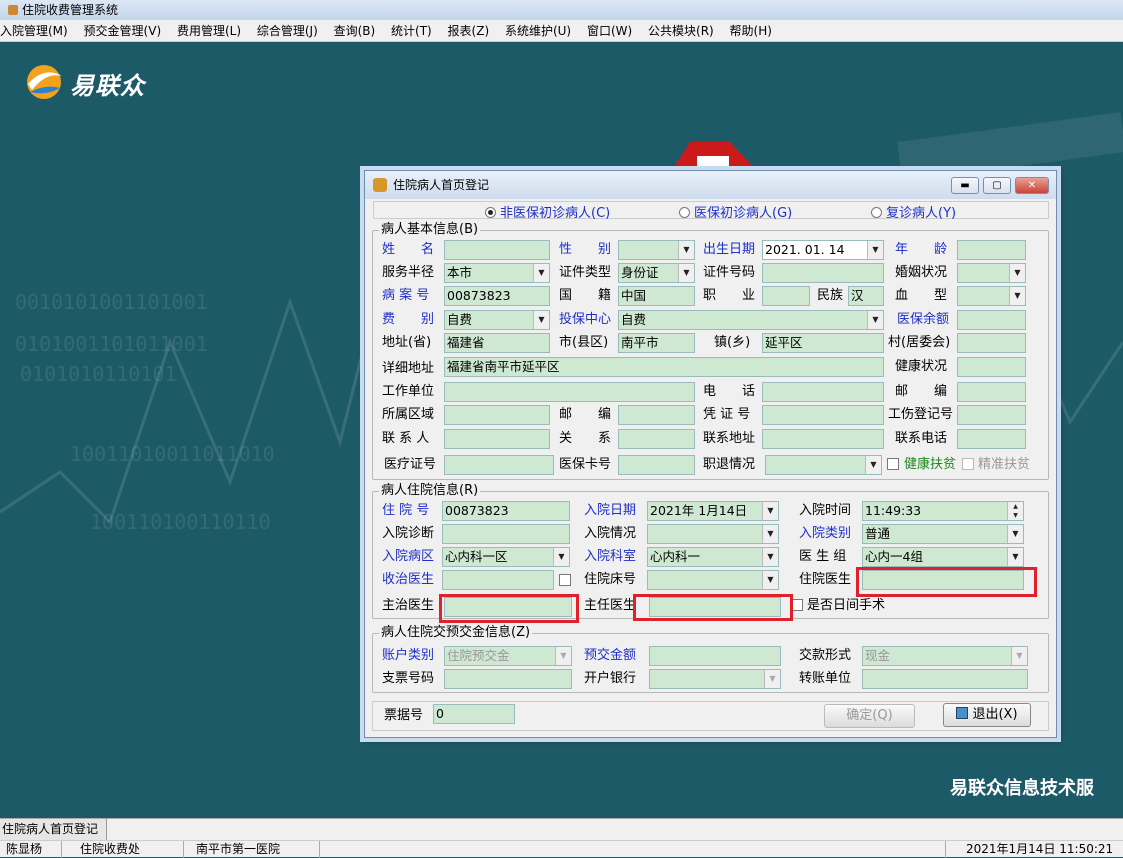  What do you see at coordinates (681, 31) in the screenshot?
I see `menu-public: 公共模块(R)` at bounding box center [681, 31].